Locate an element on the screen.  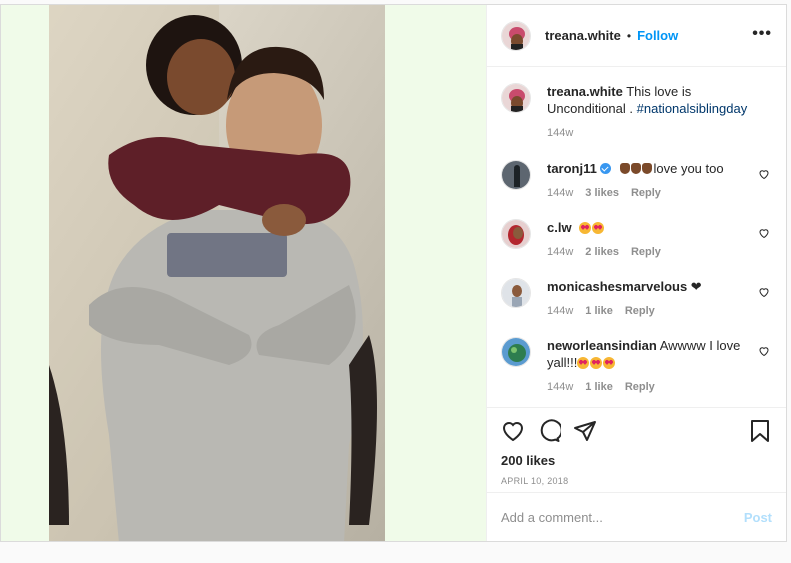
comment-username: neworleansindian is located at coordinates (602, 345).